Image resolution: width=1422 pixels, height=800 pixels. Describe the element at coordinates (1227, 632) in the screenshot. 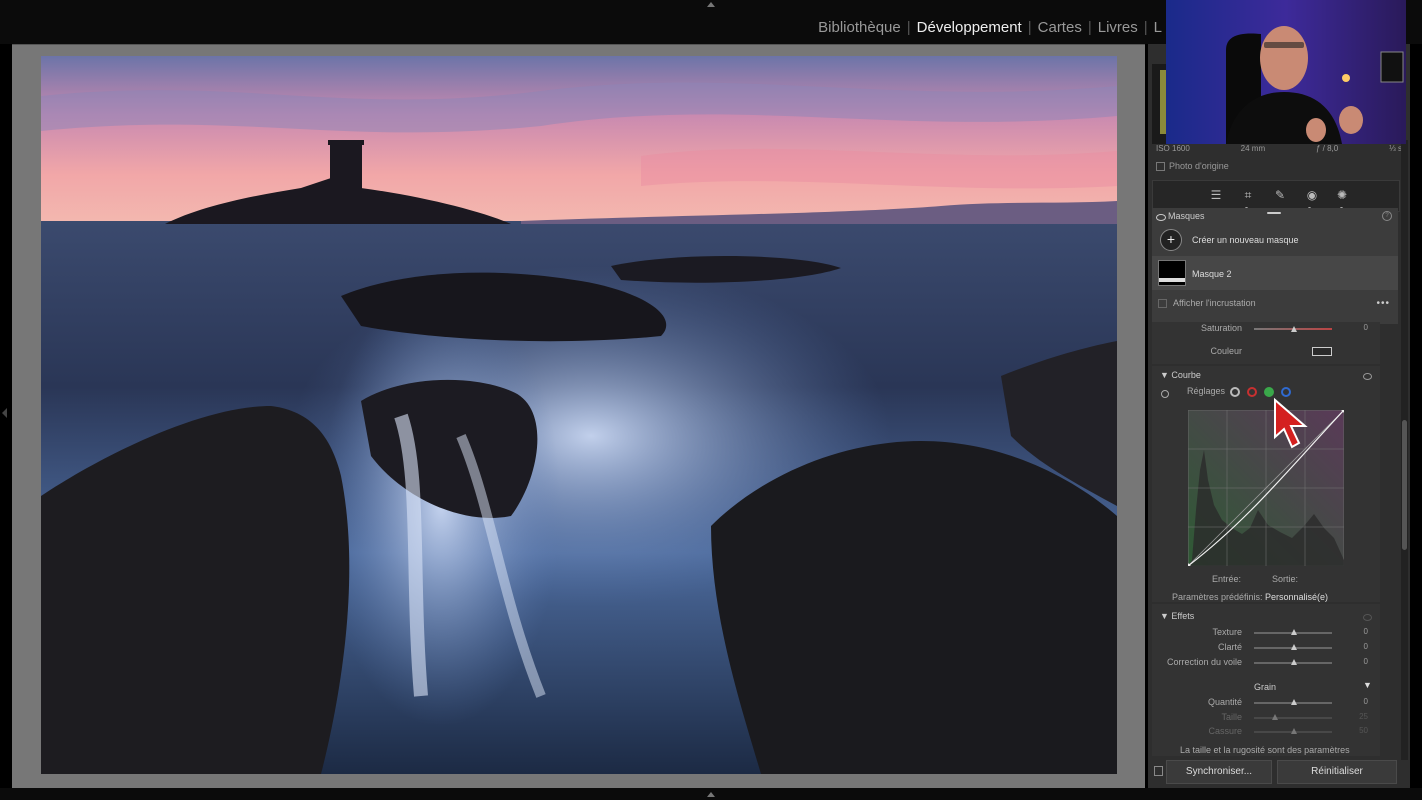

I see `texture-label: Texture` at that location.